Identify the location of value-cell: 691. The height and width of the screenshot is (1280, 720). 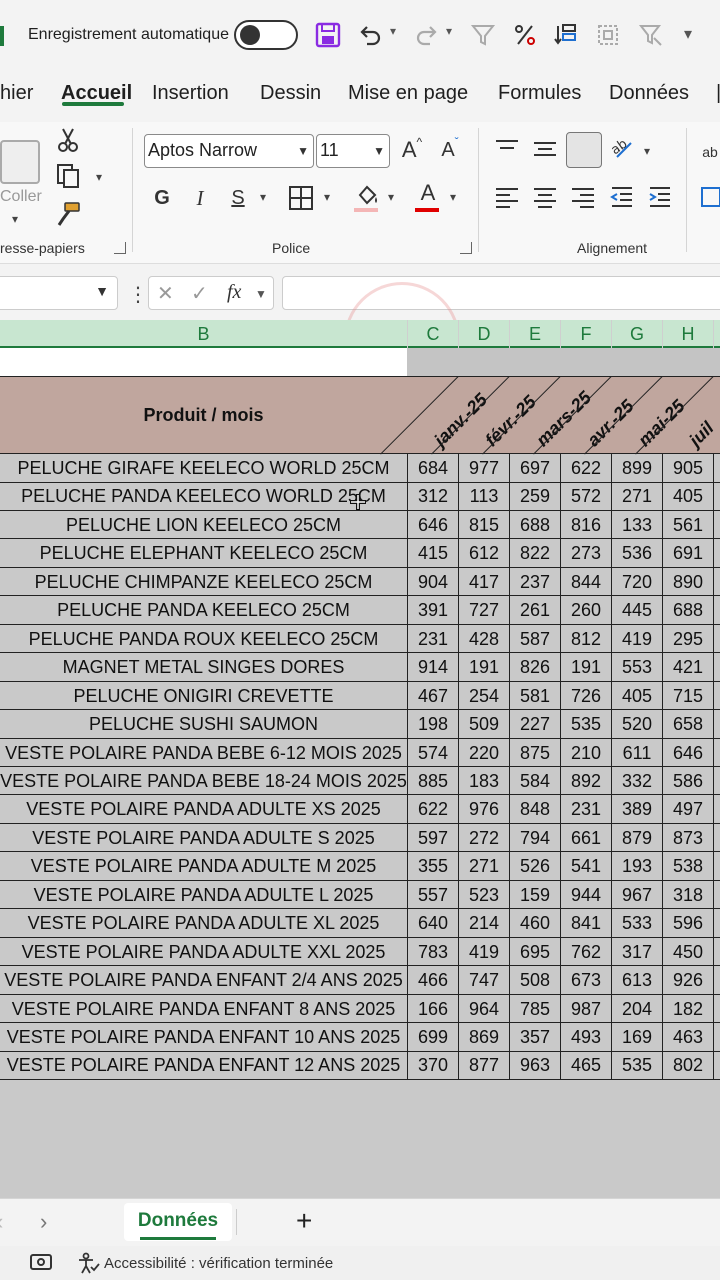
(688, 553).